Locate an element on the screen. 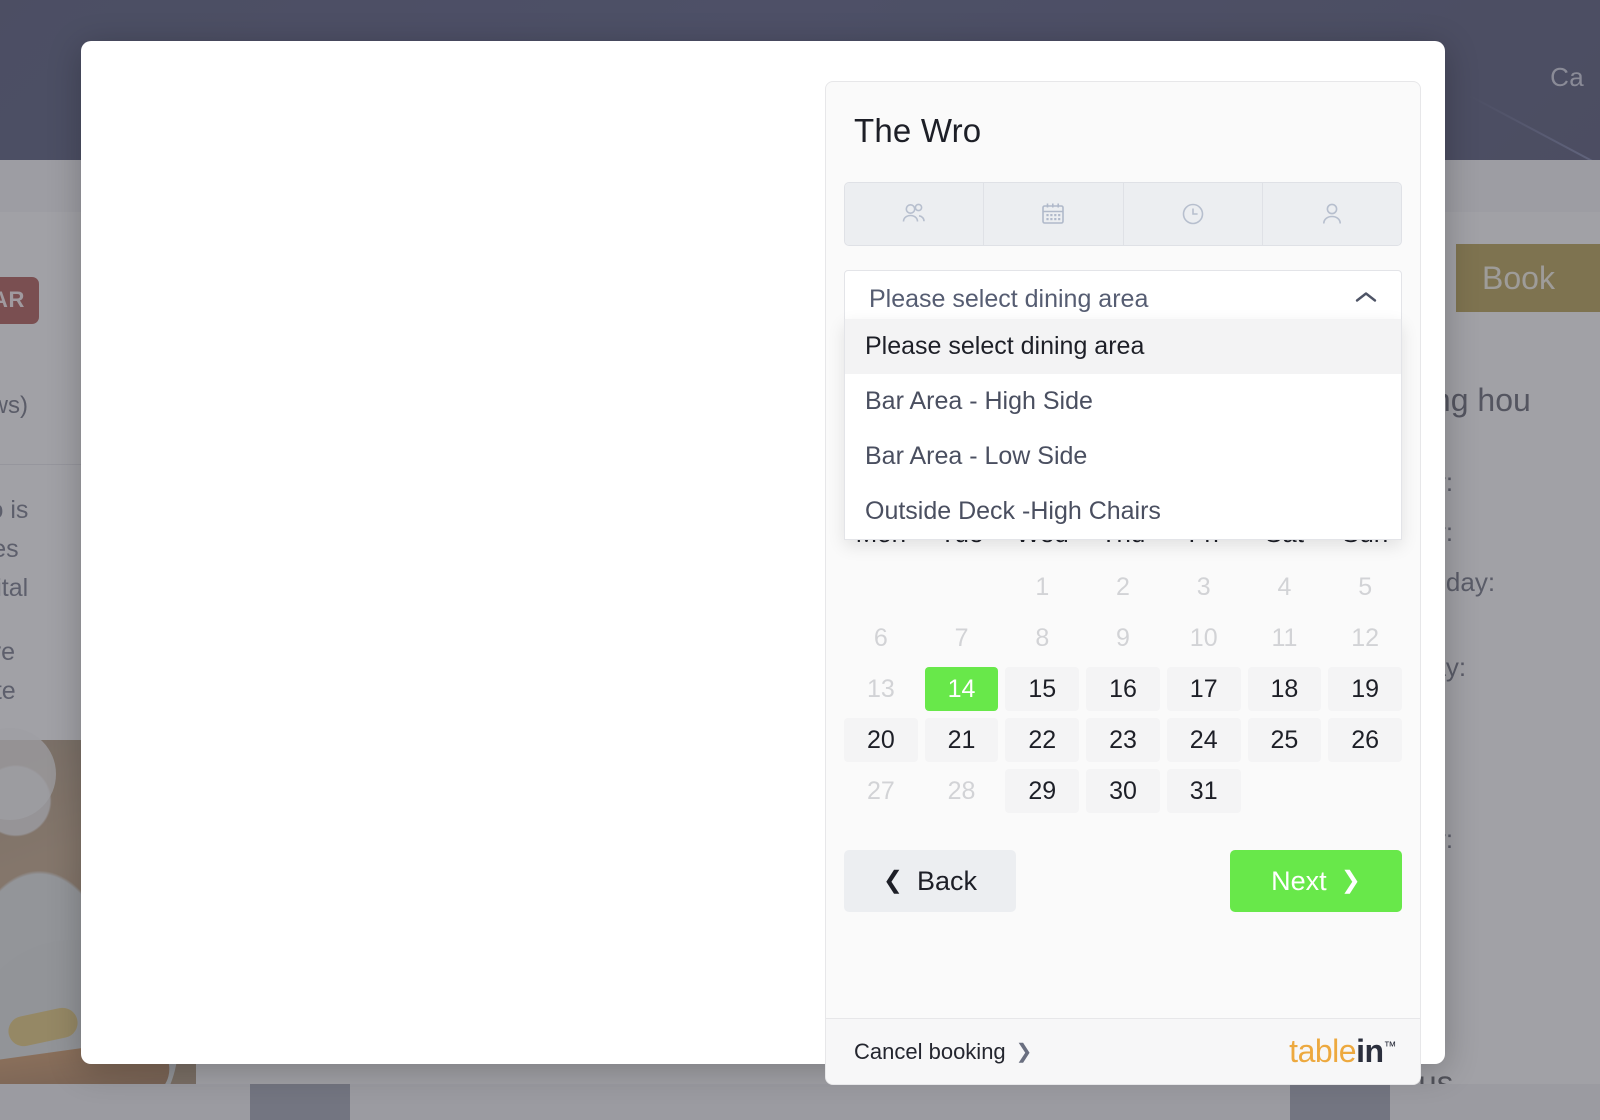  calendar-day: 20 is located at coordinates (881, 740).